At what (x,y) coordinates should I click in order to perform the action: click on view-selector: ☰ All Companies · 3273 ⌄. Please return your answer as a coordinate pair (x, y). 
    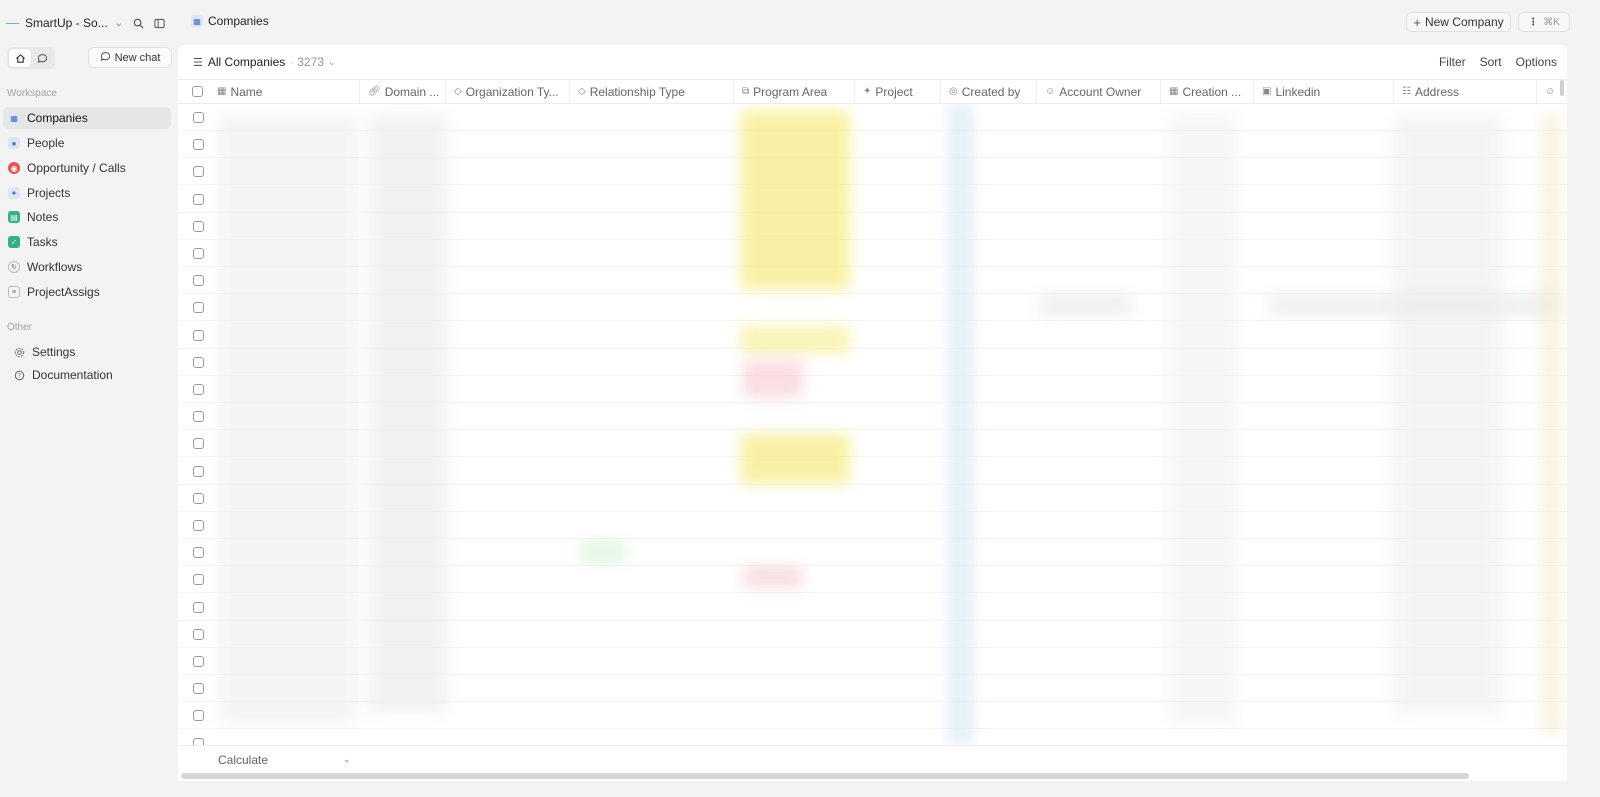
    Looking at the image, I should click on (264, 62).